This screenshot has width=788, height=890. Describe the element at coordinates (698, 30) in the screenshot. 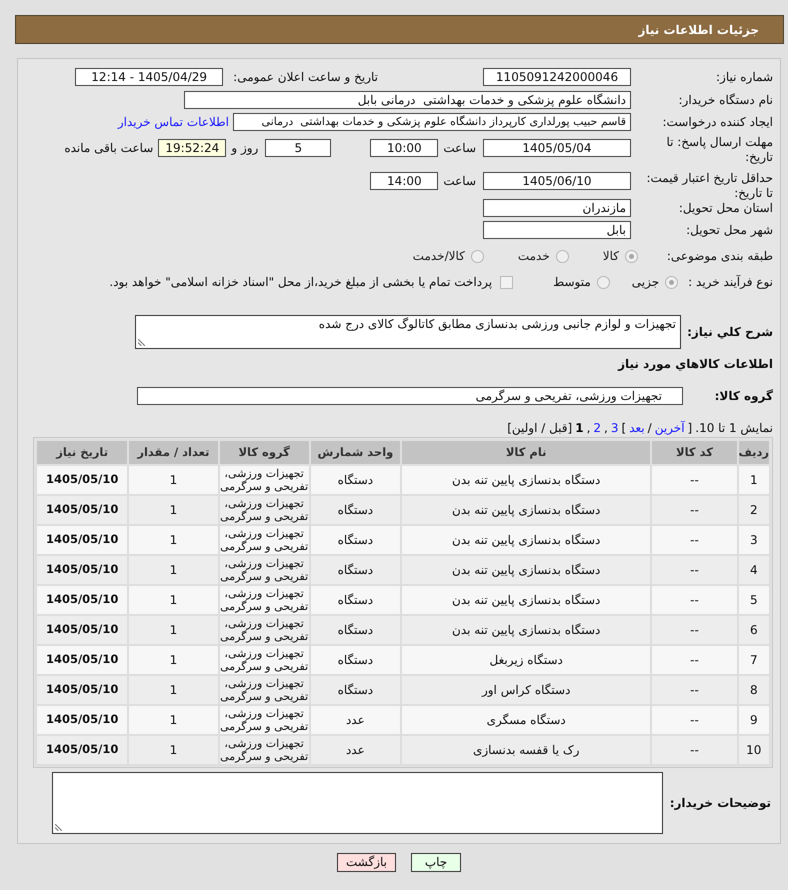

I see `header-title: جزئیات اطلاعات نیاز` at that location.